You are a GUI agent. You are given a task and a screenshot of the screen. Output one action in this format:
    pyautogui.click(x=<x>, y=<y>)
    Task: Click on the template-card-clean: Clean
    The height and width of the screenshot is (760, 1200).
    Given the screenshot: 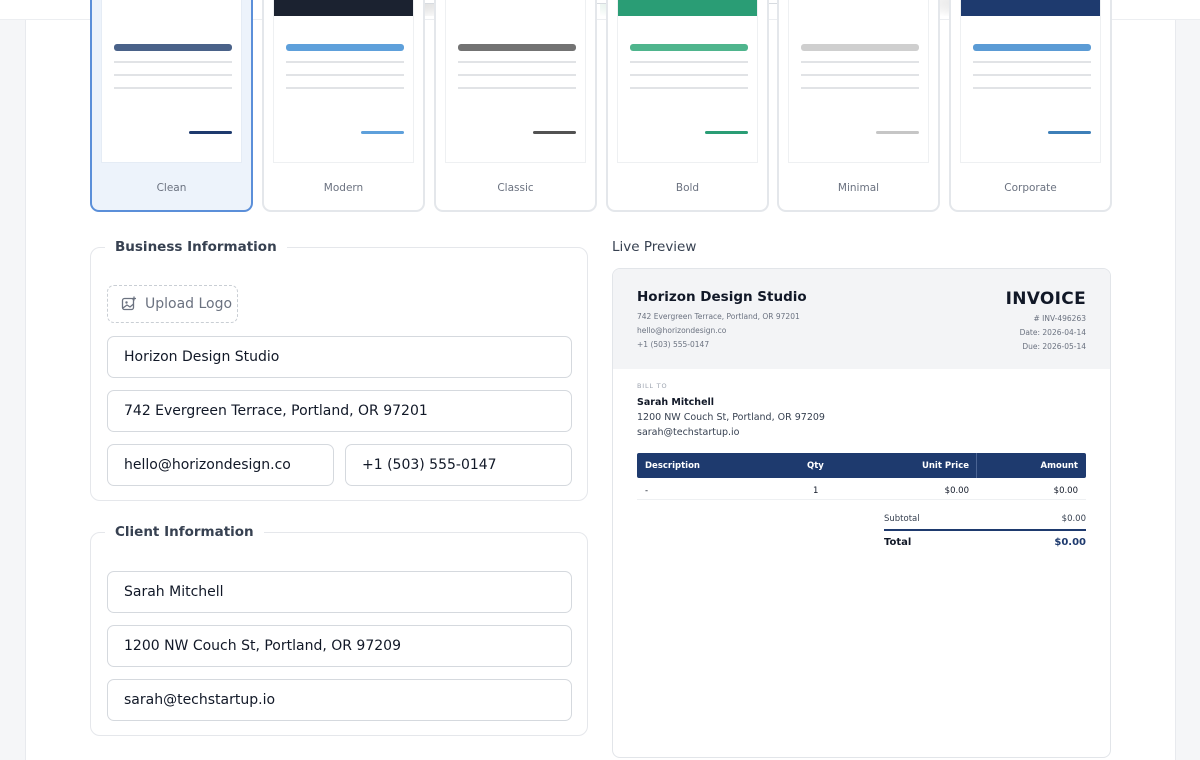 What is the action you would take?
    pyautogui.click(x=171, y=106)
    